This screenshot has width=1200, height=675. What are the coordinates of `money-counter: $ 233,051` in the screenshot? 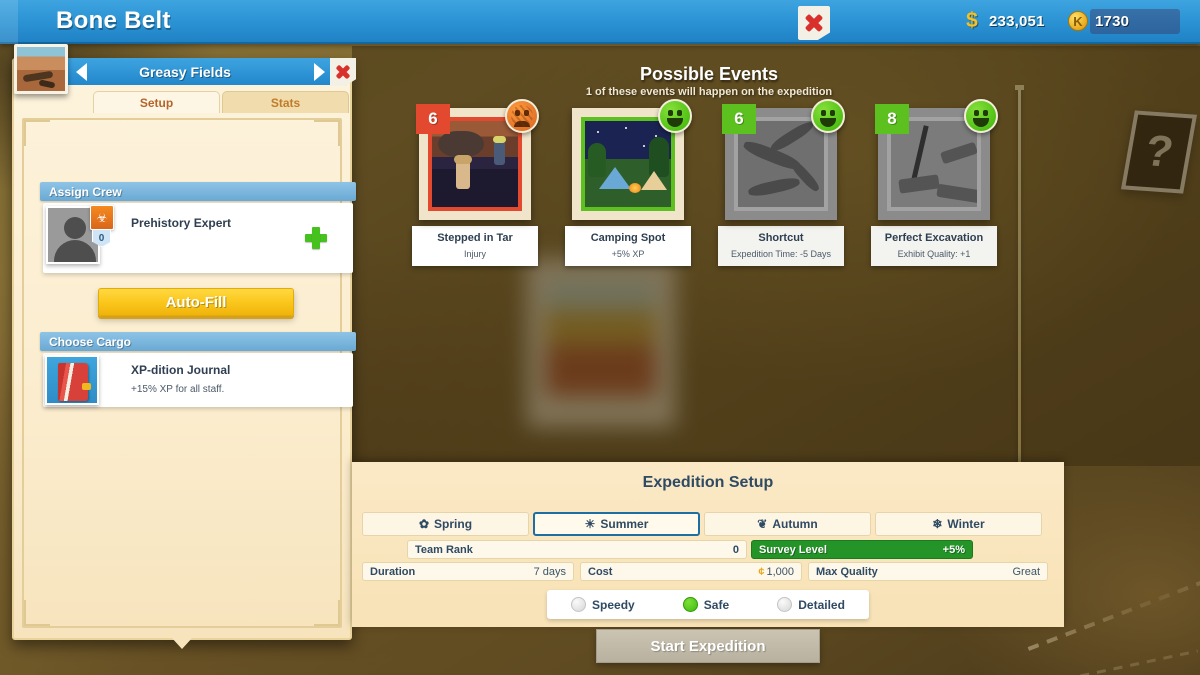 It's located at (1003, 20).